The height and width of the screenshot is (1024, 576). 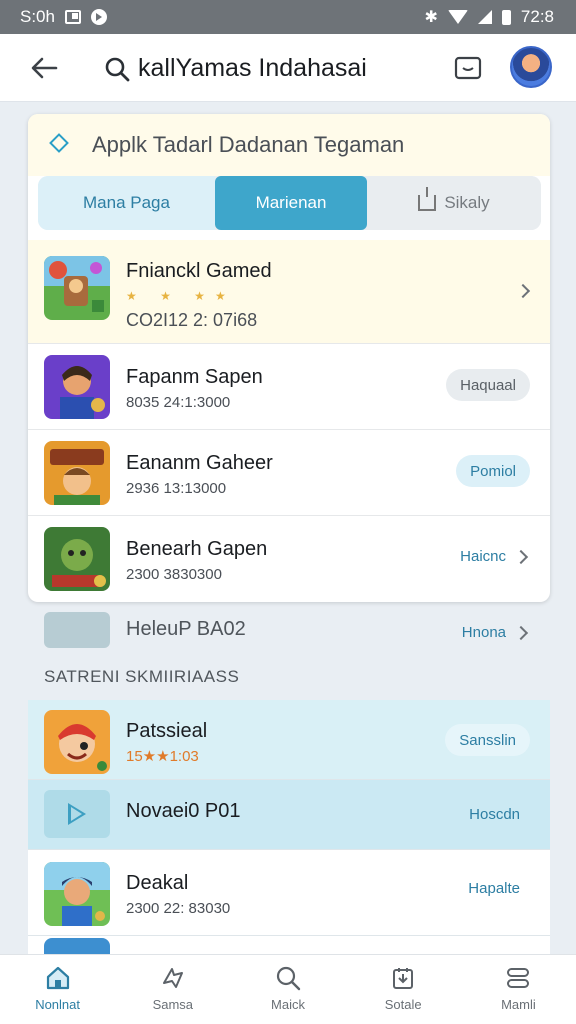 I want to click on share-icon, so click(x=427, y=199).